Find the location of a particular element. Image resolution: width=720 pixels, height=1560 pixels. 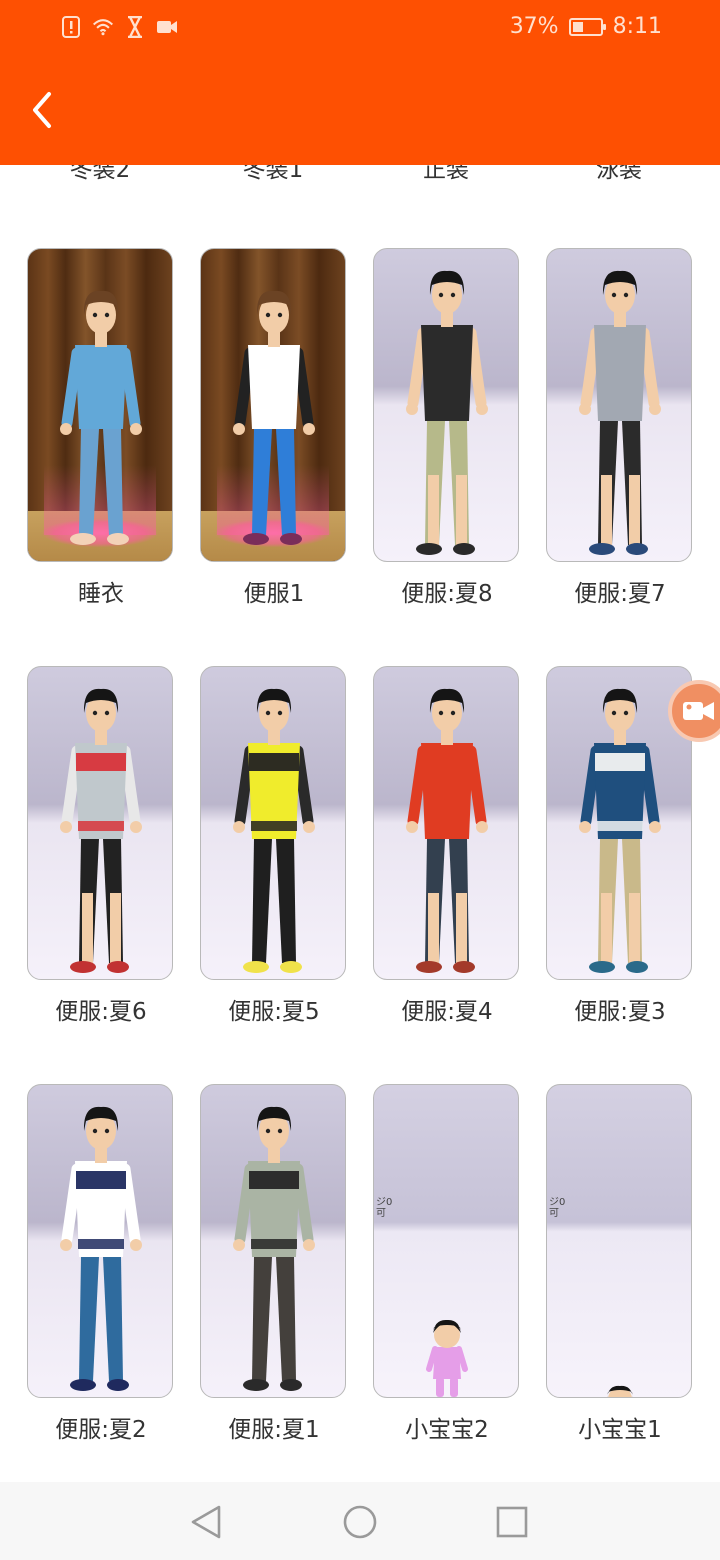

wifi-icon is located at coordinates (103, 27).